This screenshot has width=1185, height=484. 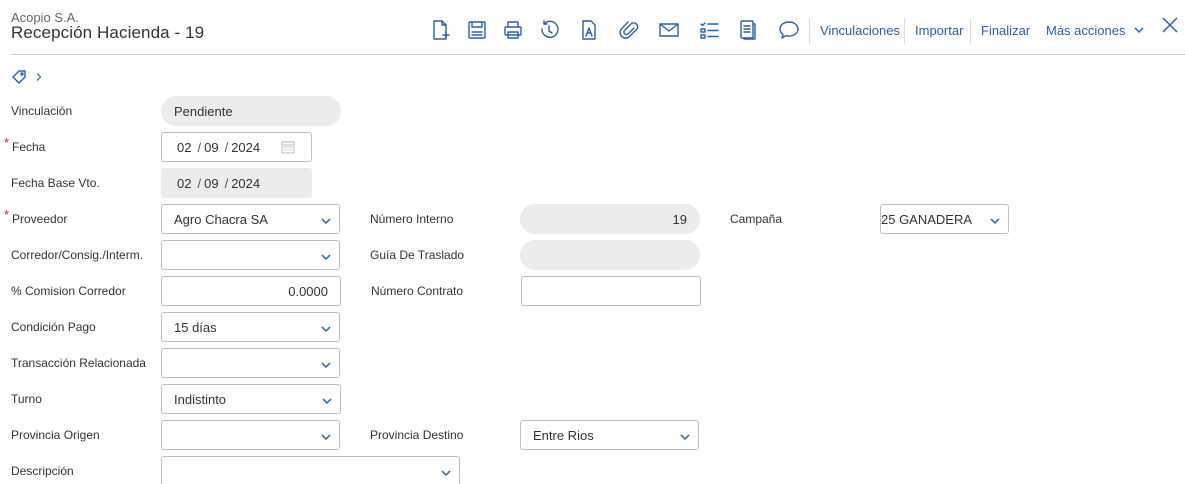 What do you see at coordinates (68, 291) in the screenshot?
I see `comision-corredor-label: % Comision Corredor` at bounding box center [68, 291].